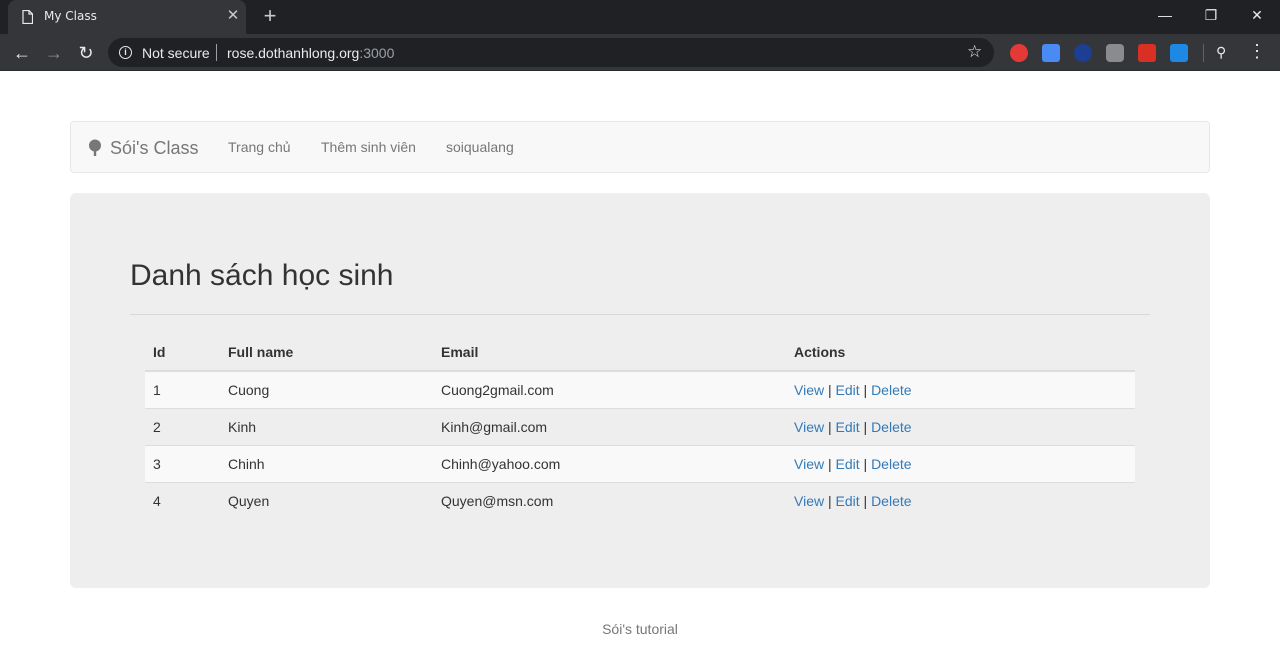  What do you see at coordinates (480, 147) in the screenshot?
I see `nav-link-user: soiqualang` at bounding box center [480, 147].